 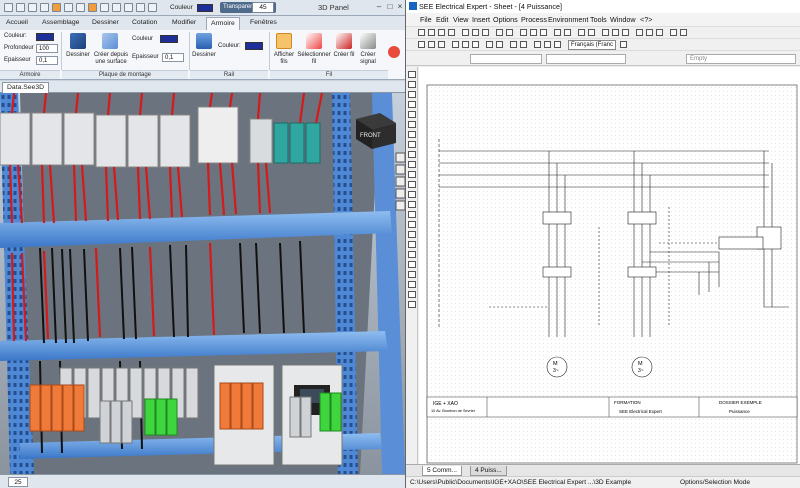 I want to click on copy-tool-icon, so click(x=412, y=234).